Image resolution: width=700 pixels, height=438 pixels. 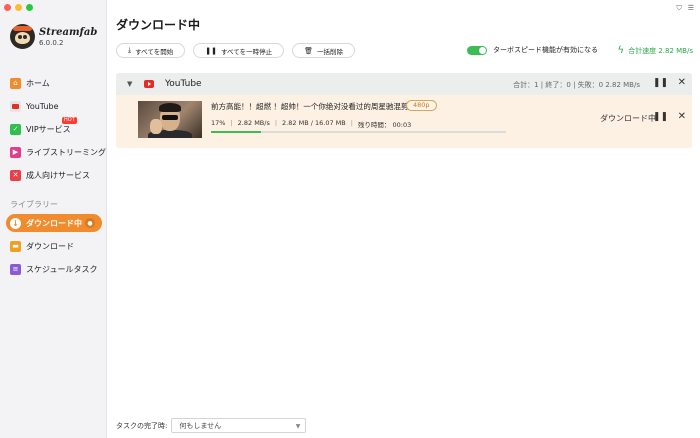 I want to click on delete-all-button: 🗑 一括削除, so click(x=324, y=50).